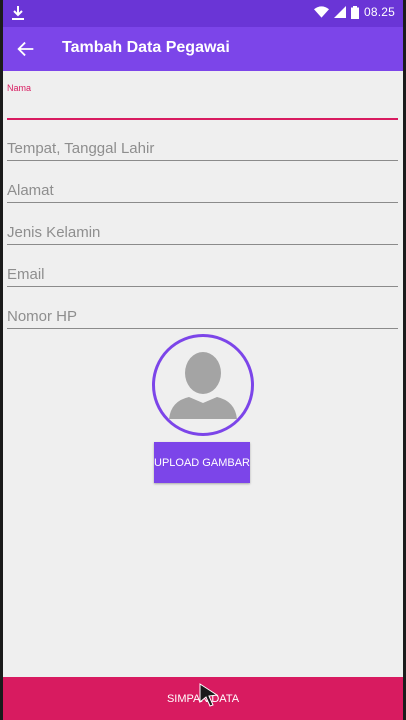  I want to click on status-bar: 08.25, so click(203, 13).